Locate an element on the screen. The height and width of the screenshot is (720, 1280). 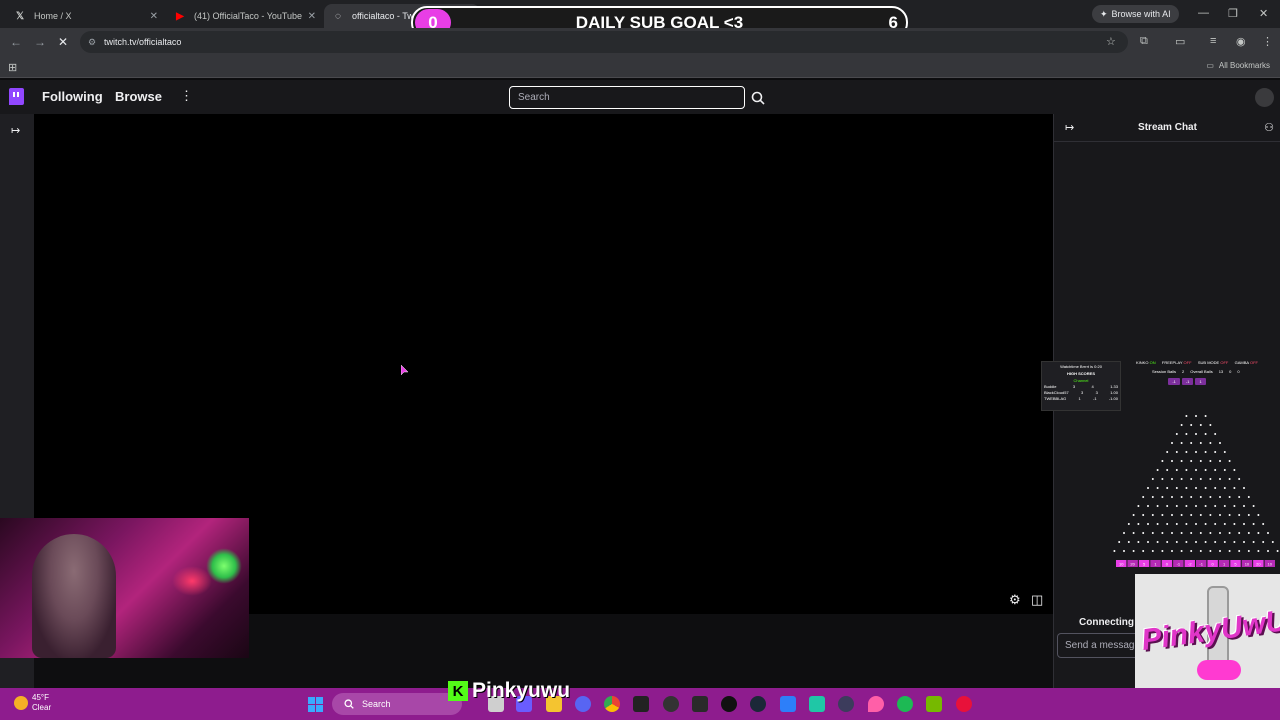
theatre-mode-icon: ◫ is located at coordinates (1037, 600).